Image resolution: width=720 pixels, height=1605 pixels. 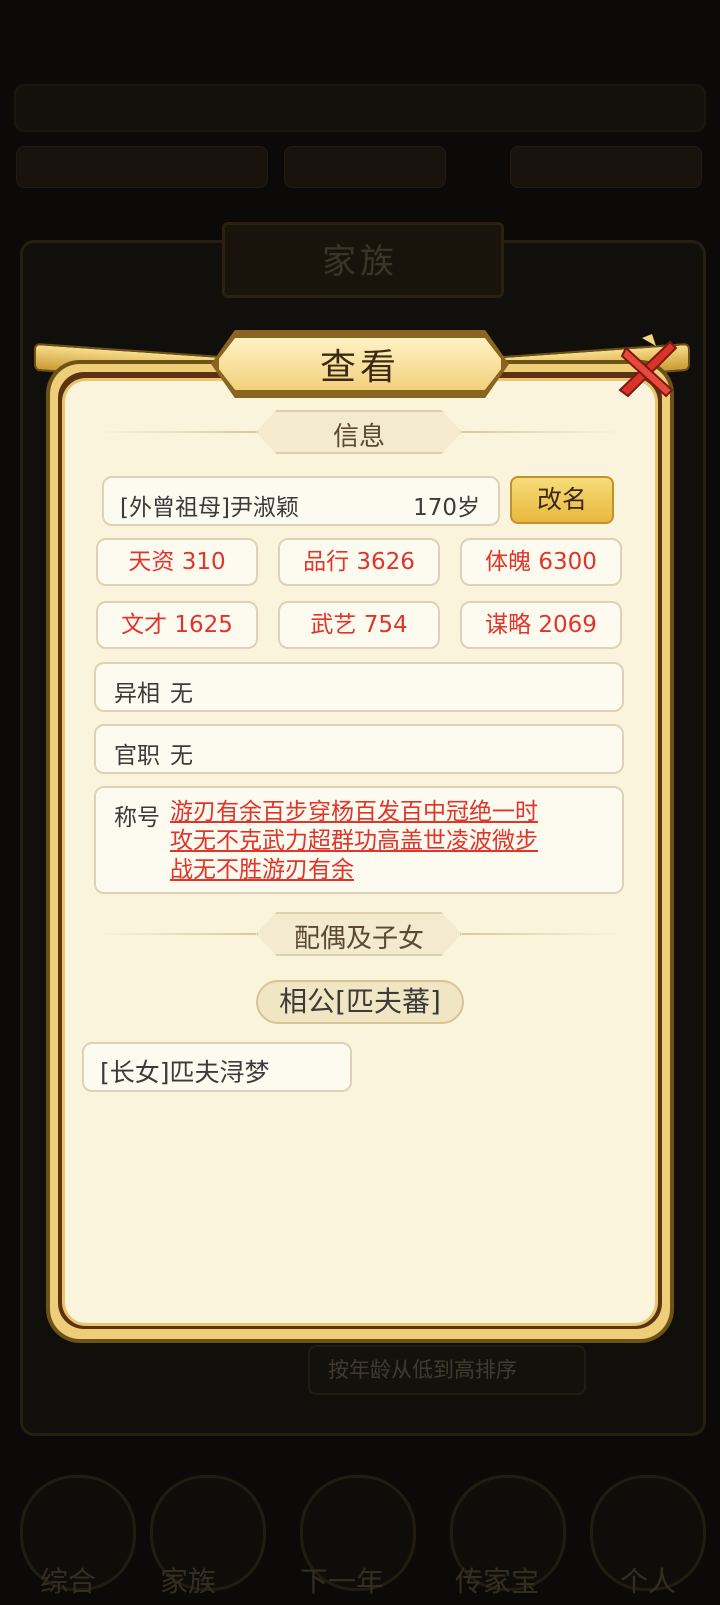 I want to click on chenghao-label: 称号, so click(x=137, y=818).